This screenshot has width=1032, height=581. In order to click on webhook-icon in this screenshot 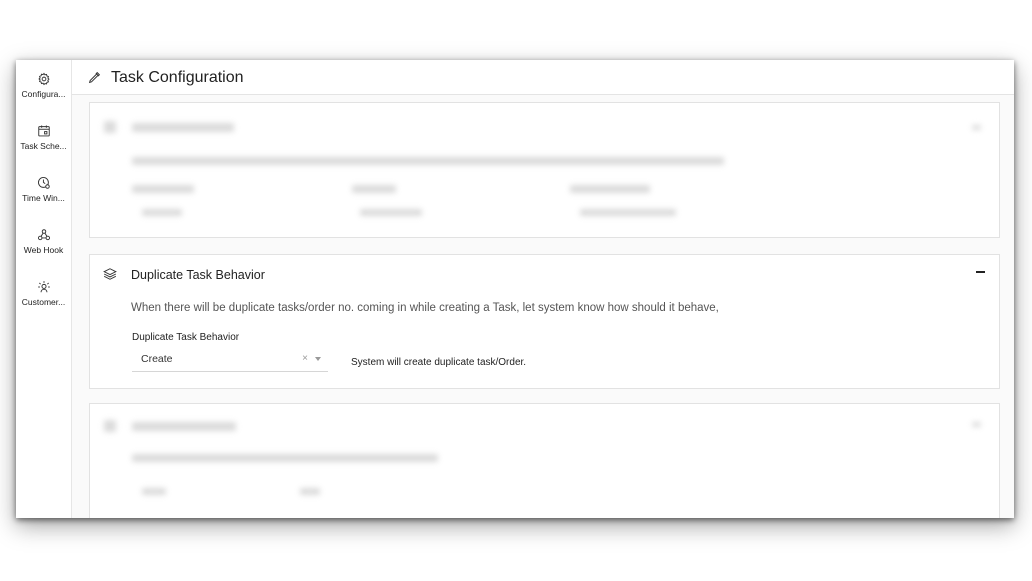, I will do `click(43, 235)`.